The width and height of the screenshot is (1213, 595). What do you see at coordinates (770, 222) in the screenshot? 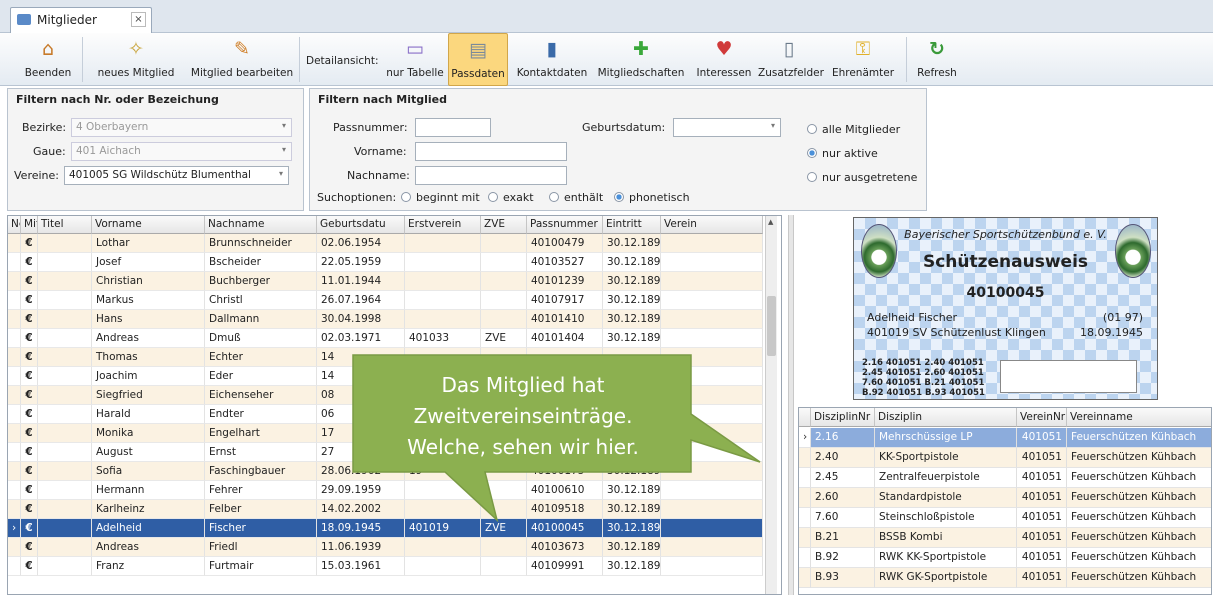
I see `scroll-up-icon: ▲` at bounding box center [770, 222].